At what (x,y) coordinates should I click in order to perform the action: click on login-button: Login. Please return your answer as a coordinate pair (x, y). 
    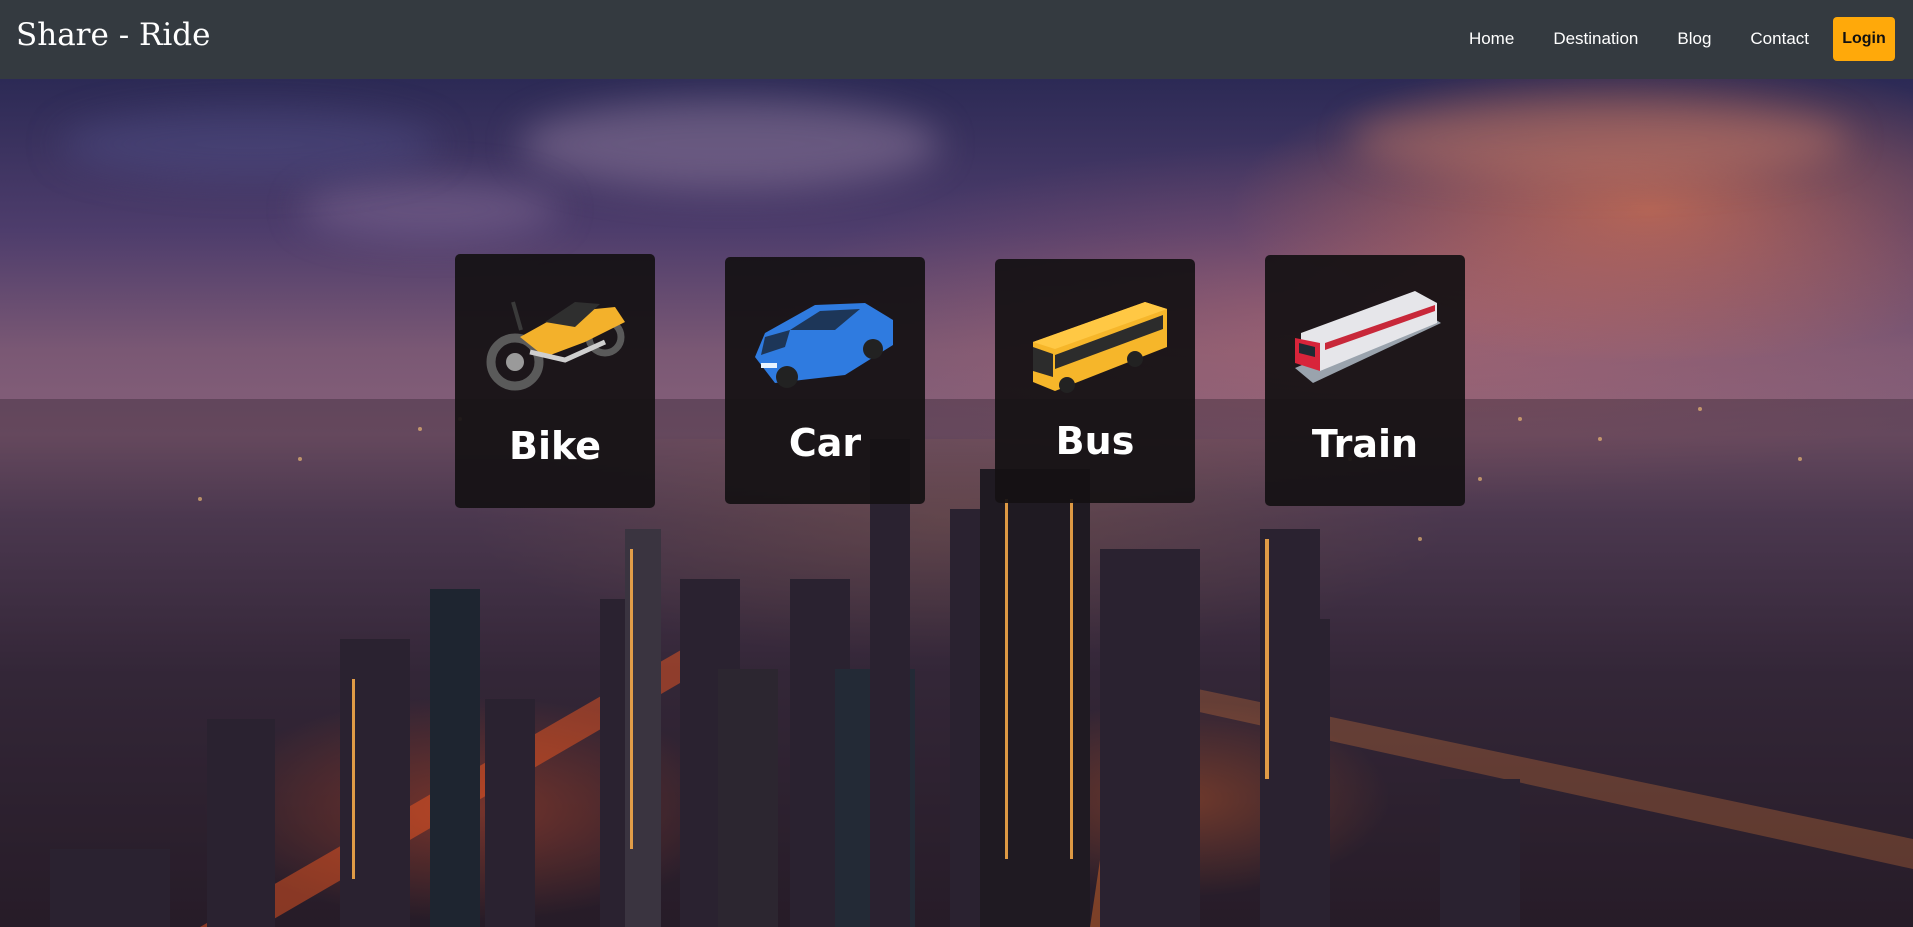
    Looking at the image, I should click on (1864, 38).